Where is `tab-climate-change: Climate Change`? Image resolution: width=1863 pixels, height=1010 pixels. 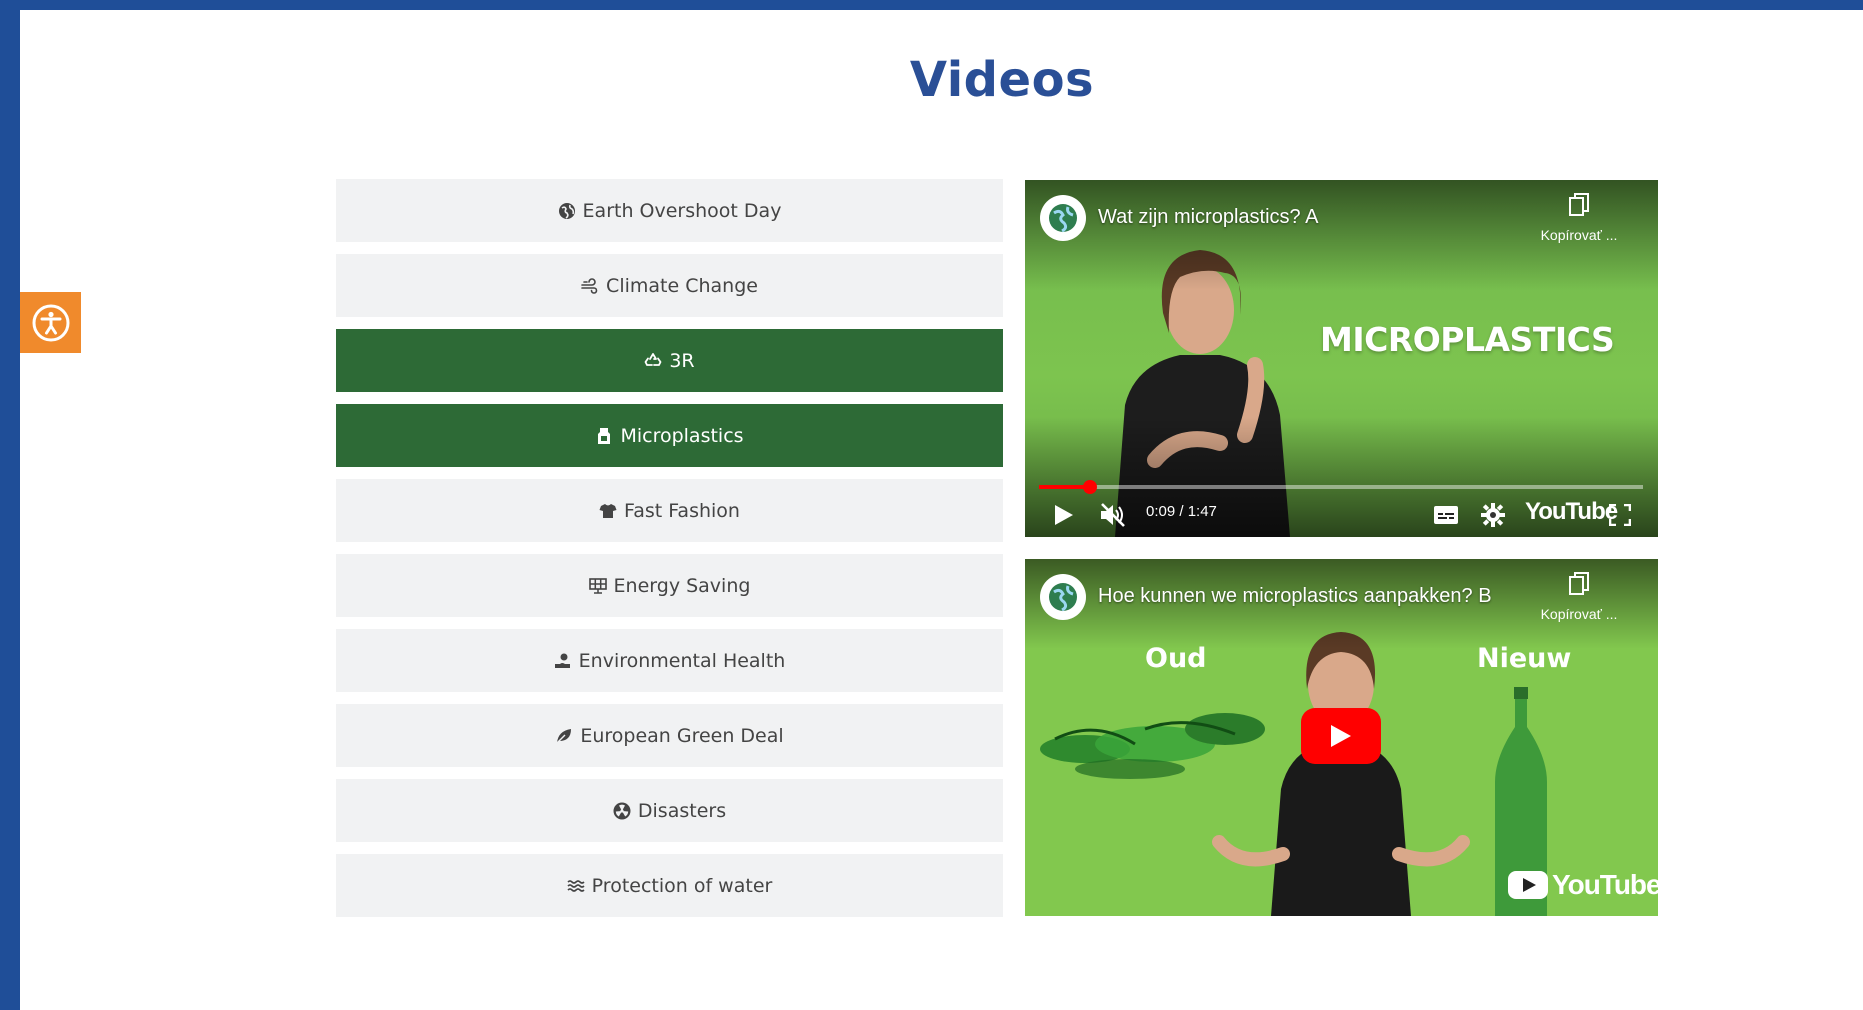
tab-climate-change: Climate Change is located at coordinates (669, 285).